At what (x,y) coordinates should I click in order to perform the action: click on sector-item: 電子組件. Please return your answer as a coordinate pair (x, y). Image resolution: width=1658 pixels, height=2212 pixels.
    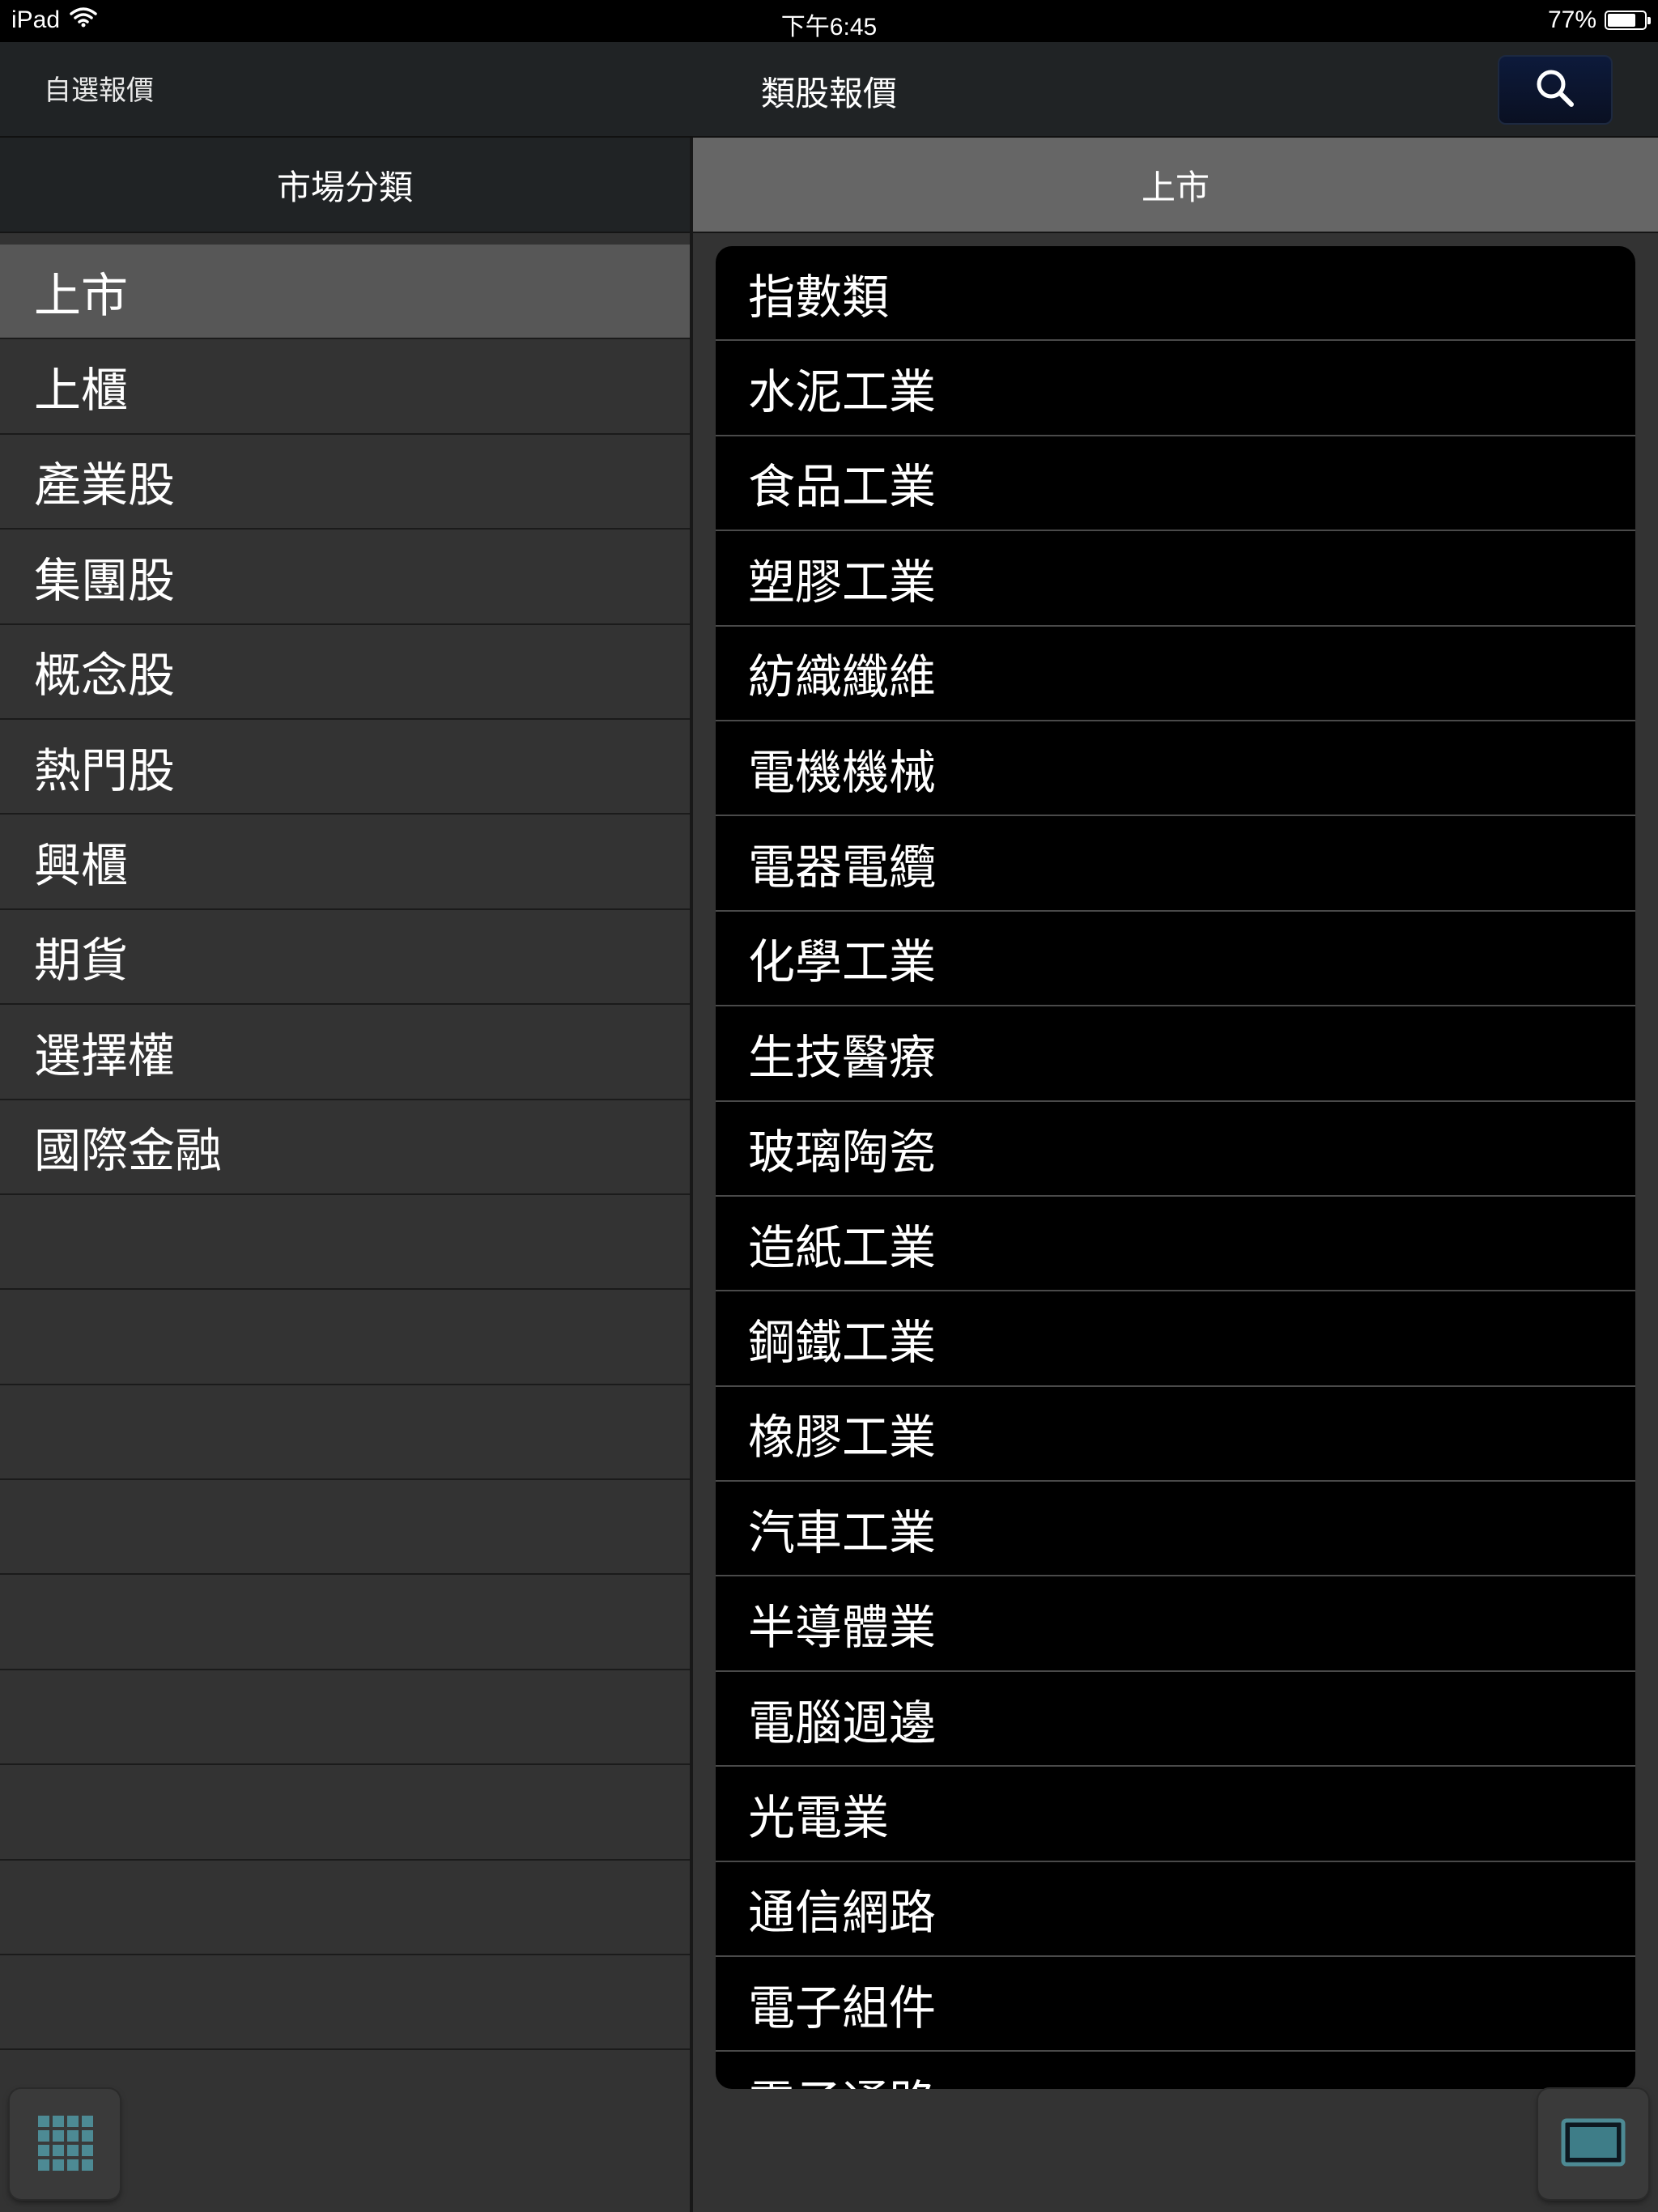
    Looking at the image, I should click on (1175, 2005).